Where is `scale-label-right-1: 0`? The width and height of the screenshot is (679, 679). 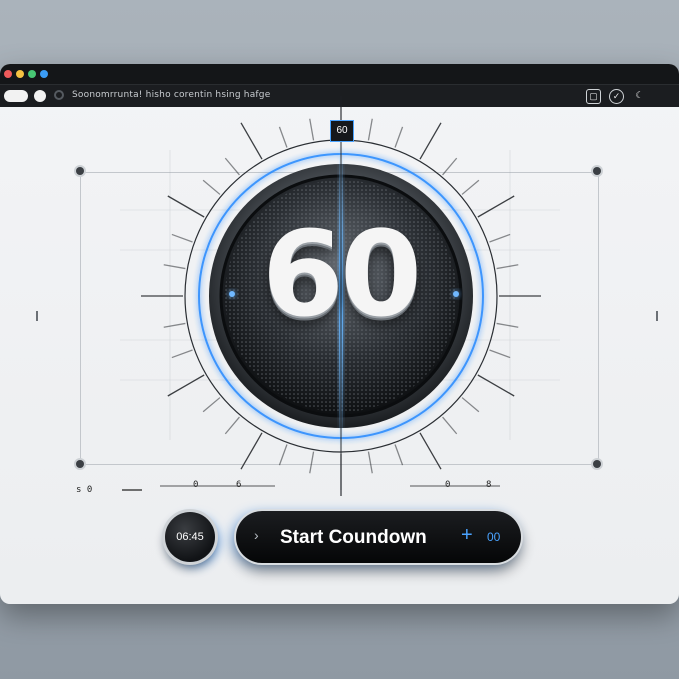
scale-label-right-1: 0 is located at coordinates (448, 485).